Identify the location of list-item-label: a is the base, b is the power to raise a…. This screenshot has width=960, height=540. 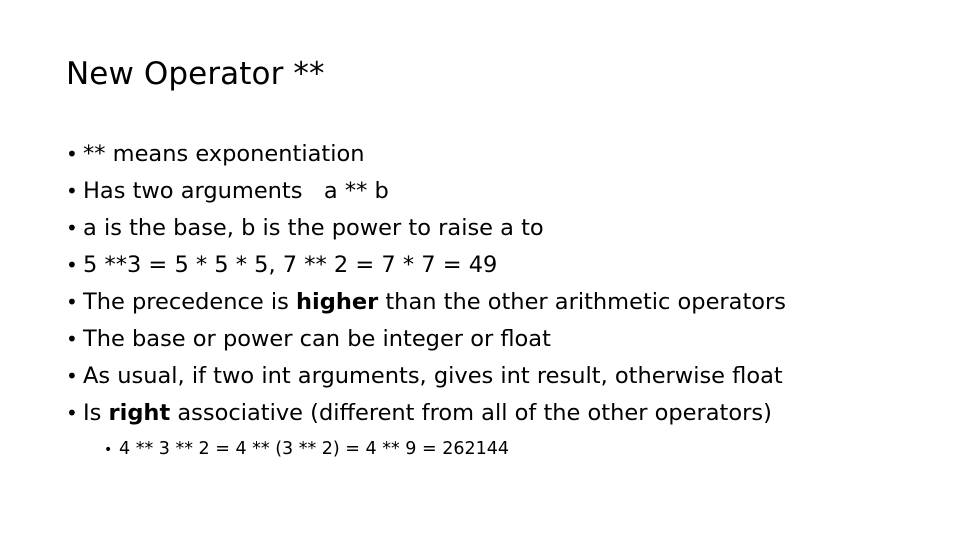
(313, 228).